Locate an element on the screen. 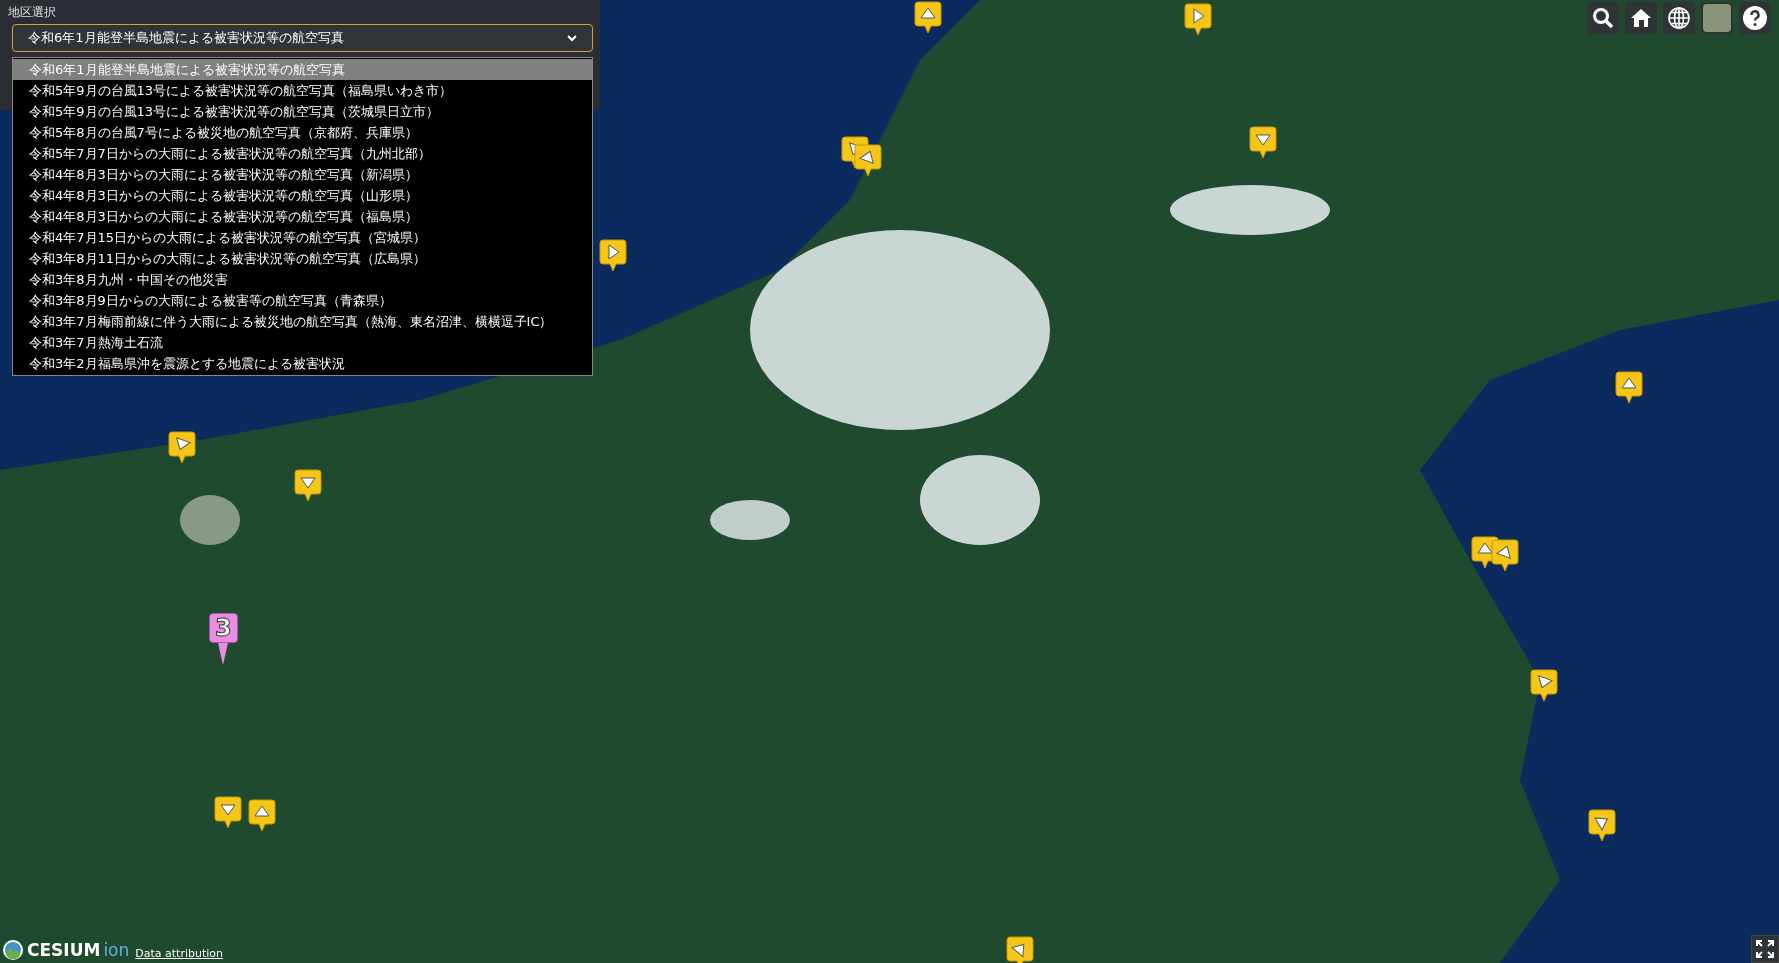  globe-icon is located at coordinates (1679, 18).